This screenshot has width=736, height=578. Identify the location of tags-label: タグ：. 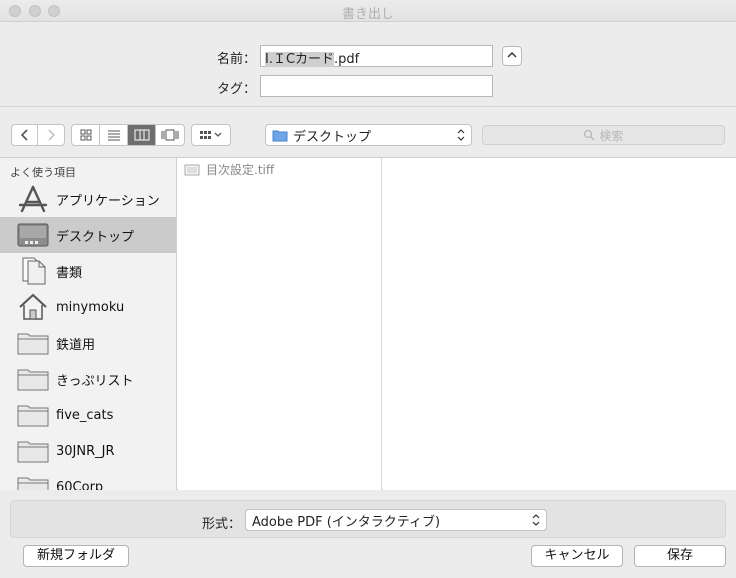
(236, 89).